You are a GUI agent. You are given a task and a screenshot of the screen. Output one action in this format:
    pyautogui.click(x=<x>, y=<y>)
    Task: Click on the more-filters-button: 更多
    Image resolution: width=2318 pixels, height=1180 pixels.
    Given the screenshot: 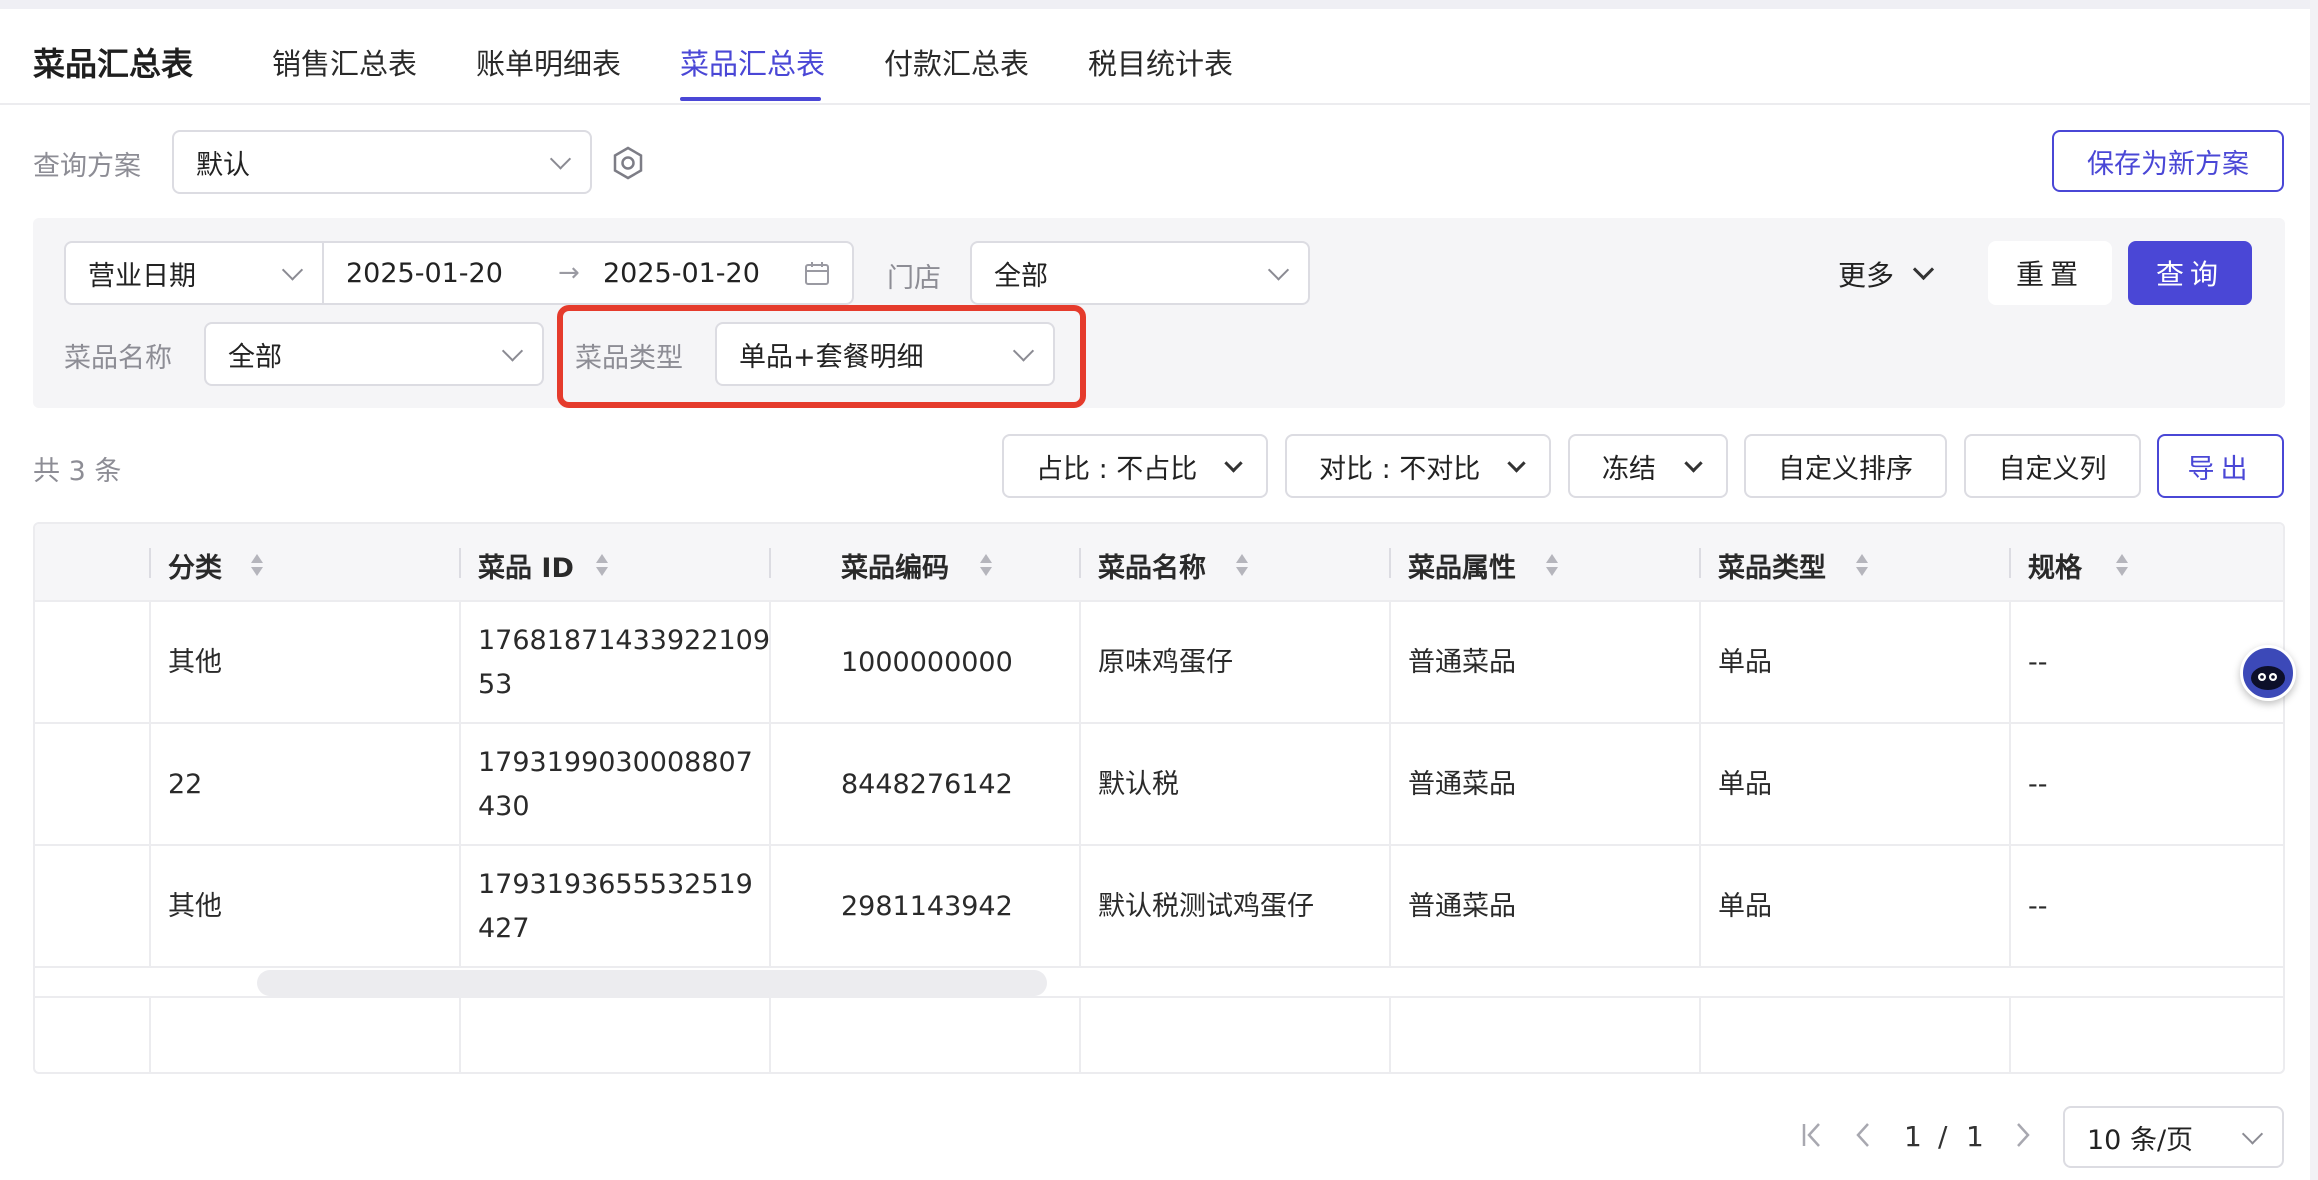 What is the action you would take?
    pyautogui.click(x=1886, y=274)
    